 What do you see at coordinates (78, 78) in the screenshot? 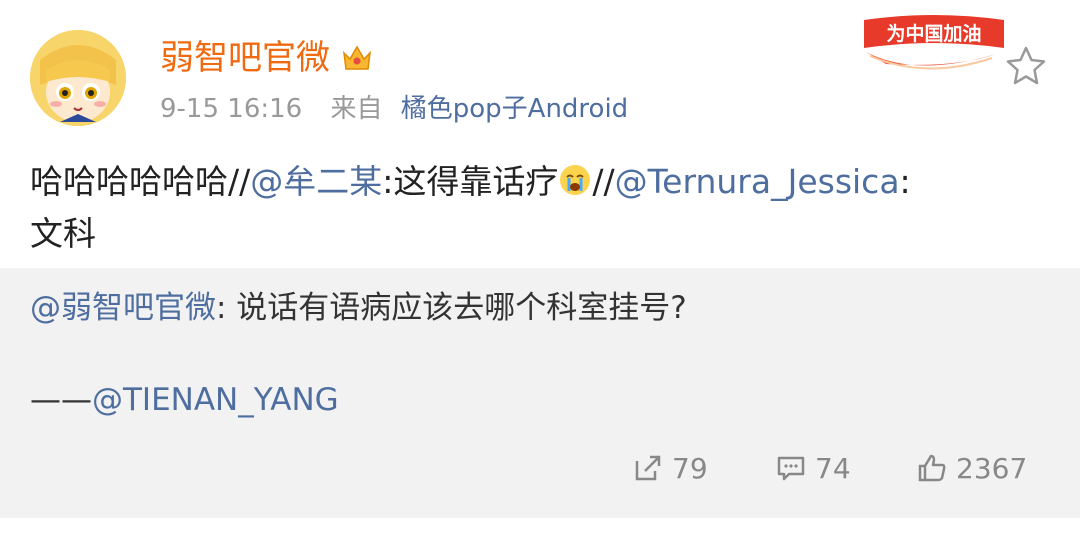
I see `avatar` at bounding box center [78, 78].